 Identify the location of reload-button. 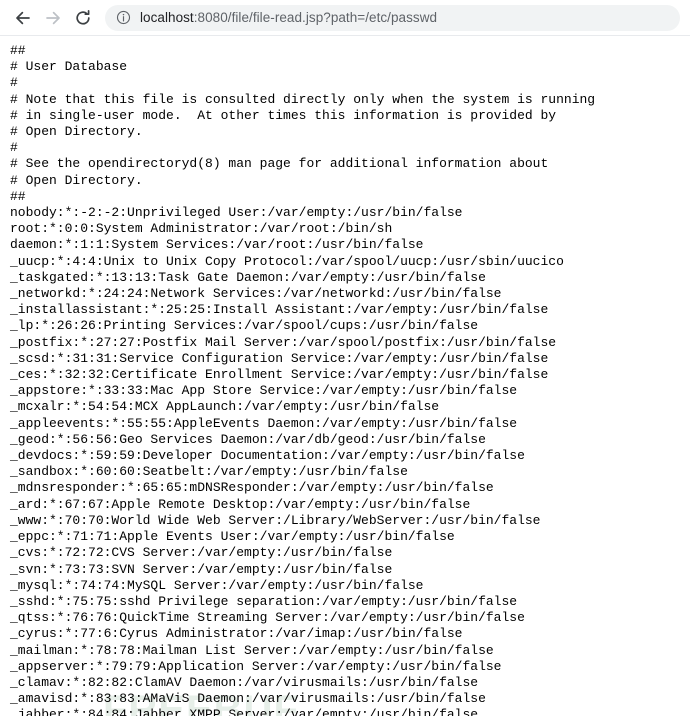
(83, 18).